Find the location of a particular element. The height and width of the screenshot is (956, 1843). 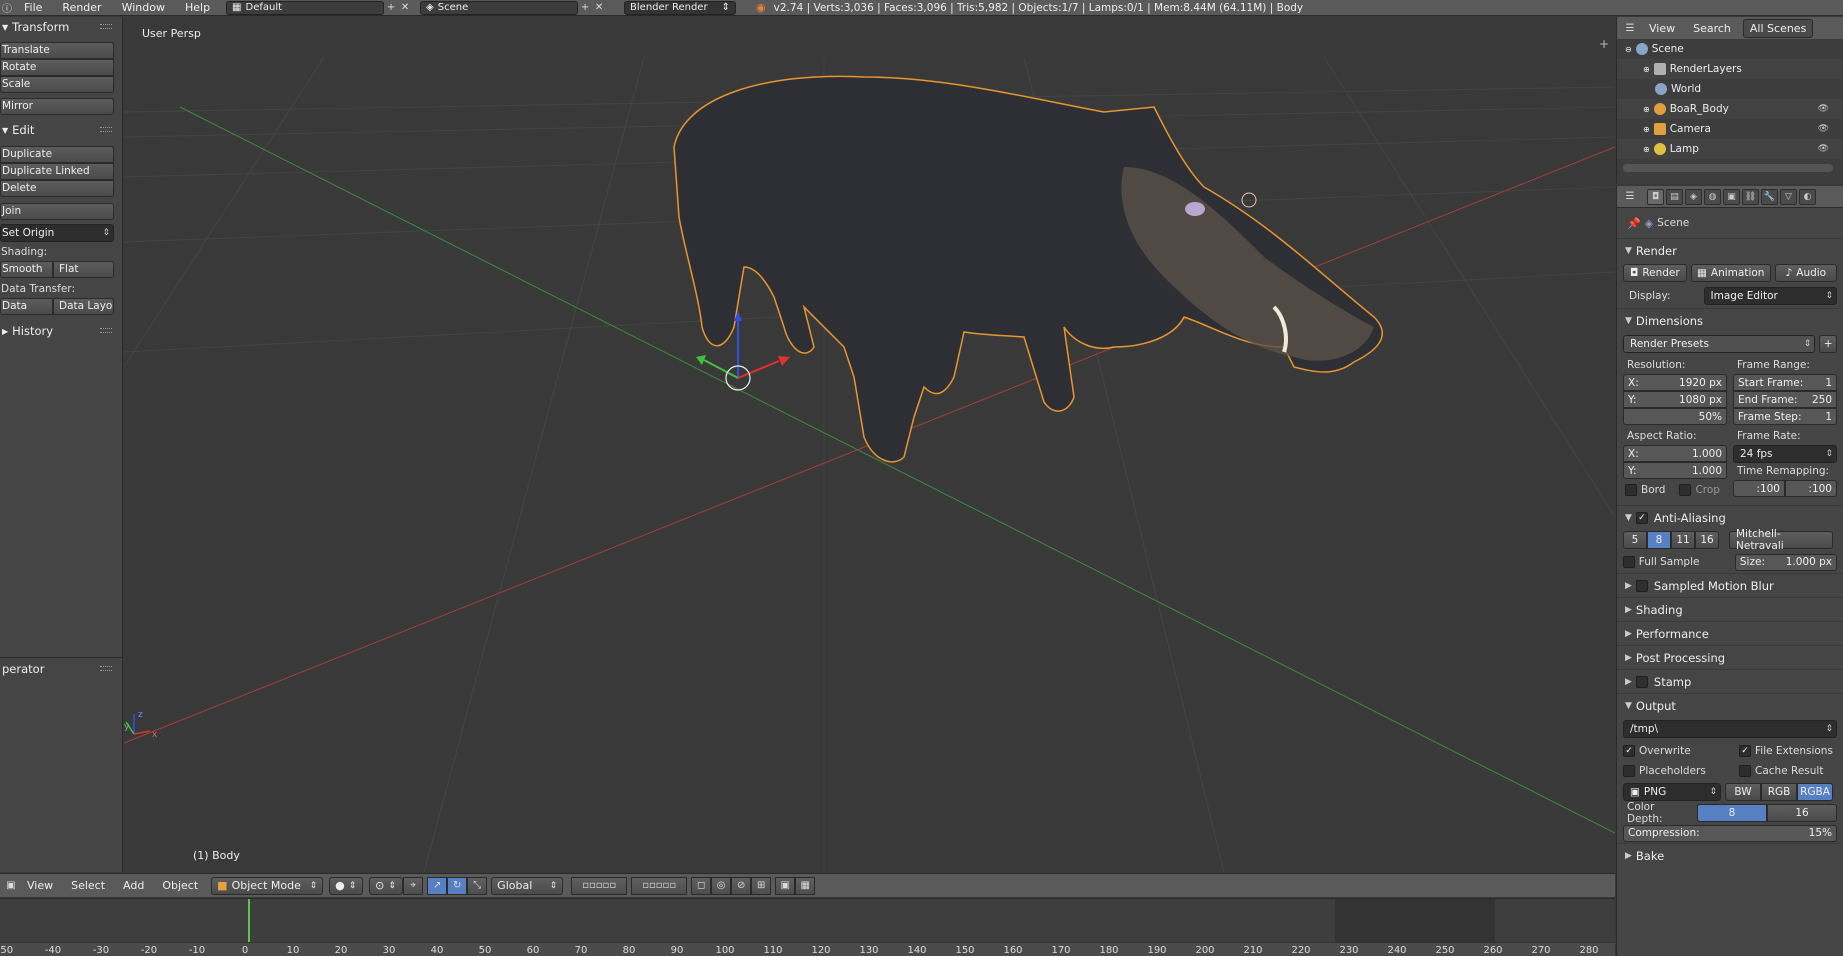

scene-selector: ◈ Scene is located at coordinates (499, 7).